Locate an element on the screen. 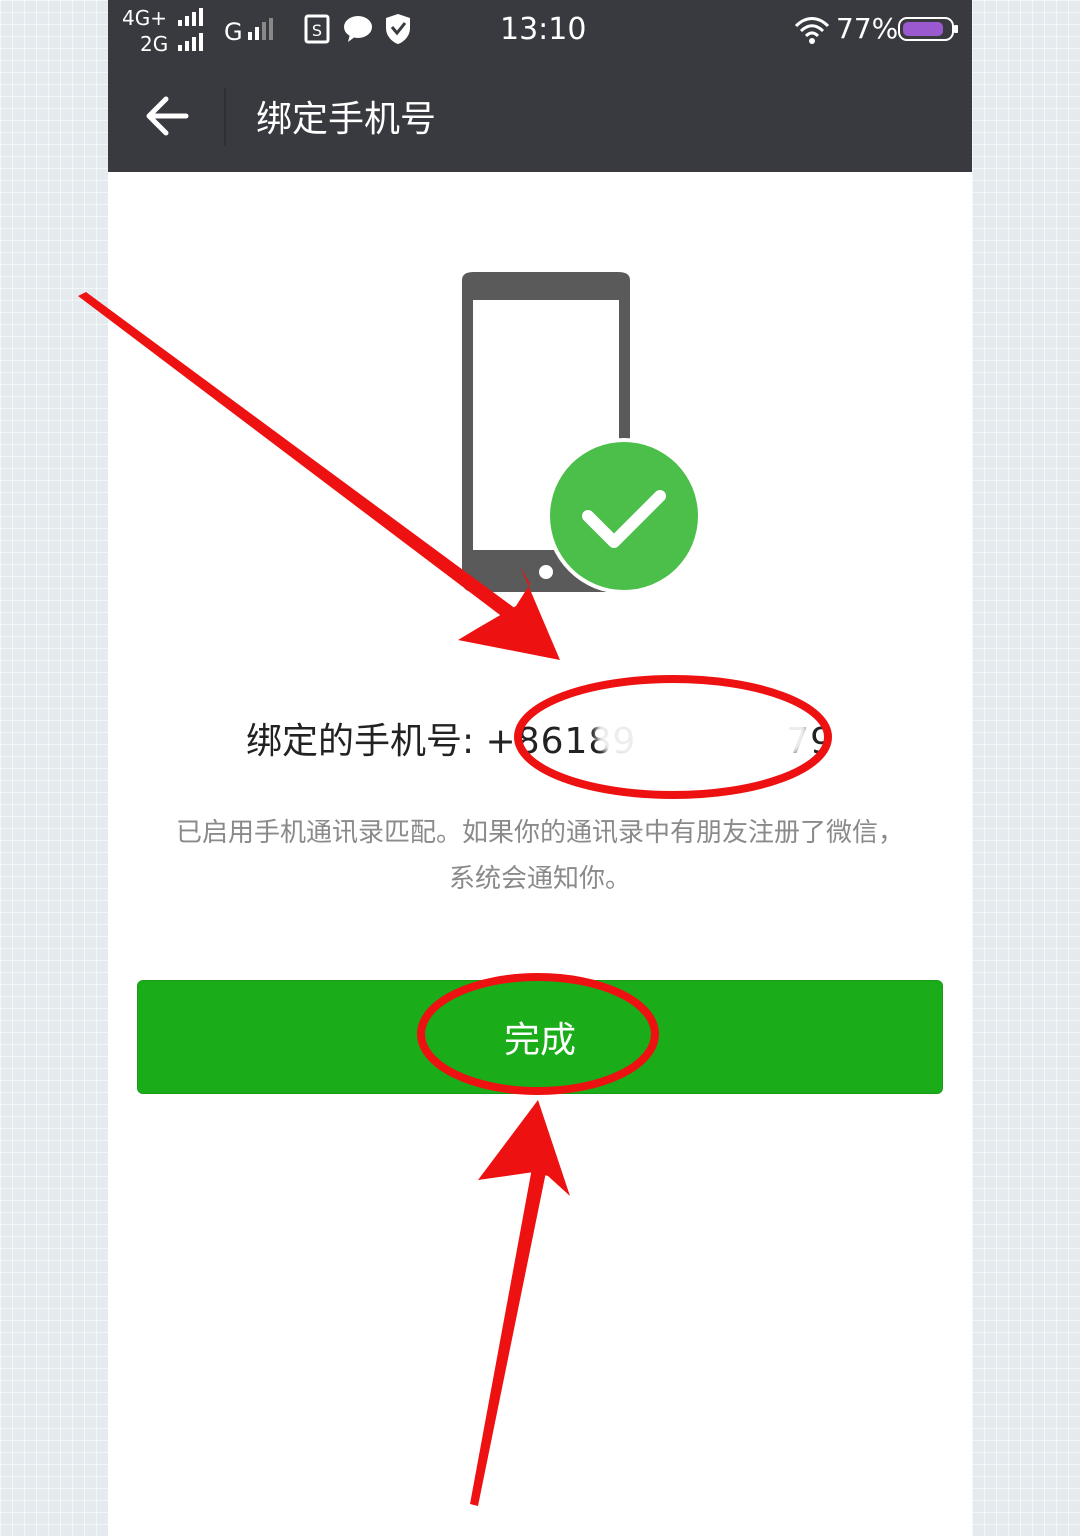  privacy-blur-mask is located at coordinates (702, 732).